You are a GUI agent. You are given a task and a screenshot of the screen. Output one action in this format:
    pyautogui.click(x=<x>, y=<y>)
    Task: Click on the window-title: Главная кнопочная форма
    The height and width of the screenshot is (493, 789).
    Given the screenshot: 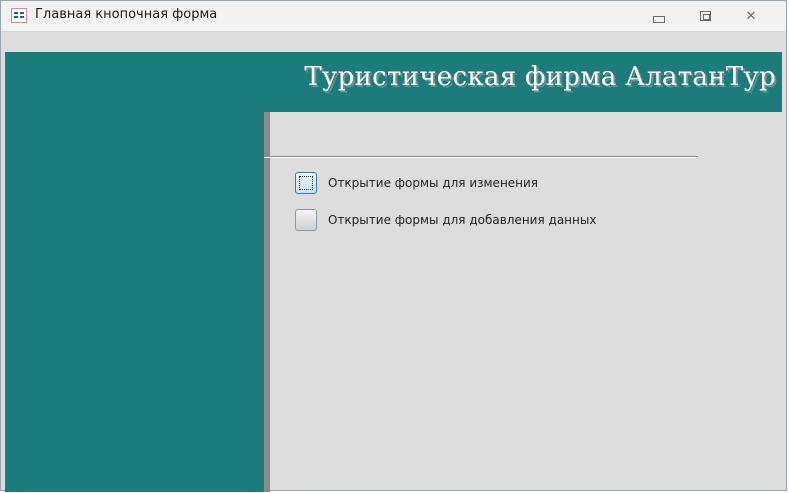 What is the action you would take?
    pyautogui.click(x=126, y=14)
    